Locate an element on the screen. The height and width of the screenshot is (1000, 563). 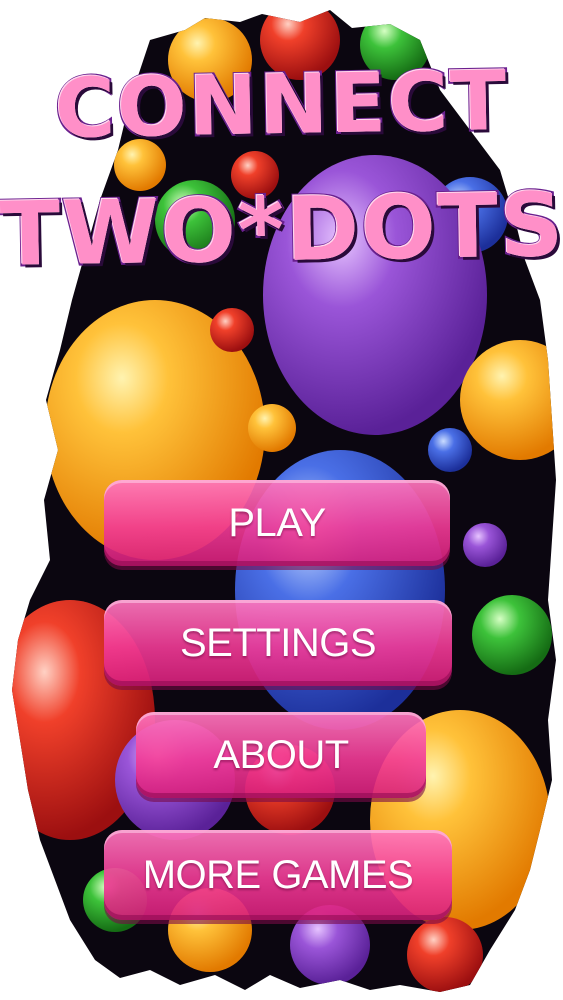
about-button-label: ABOUT is located at coordinates (281, 754).